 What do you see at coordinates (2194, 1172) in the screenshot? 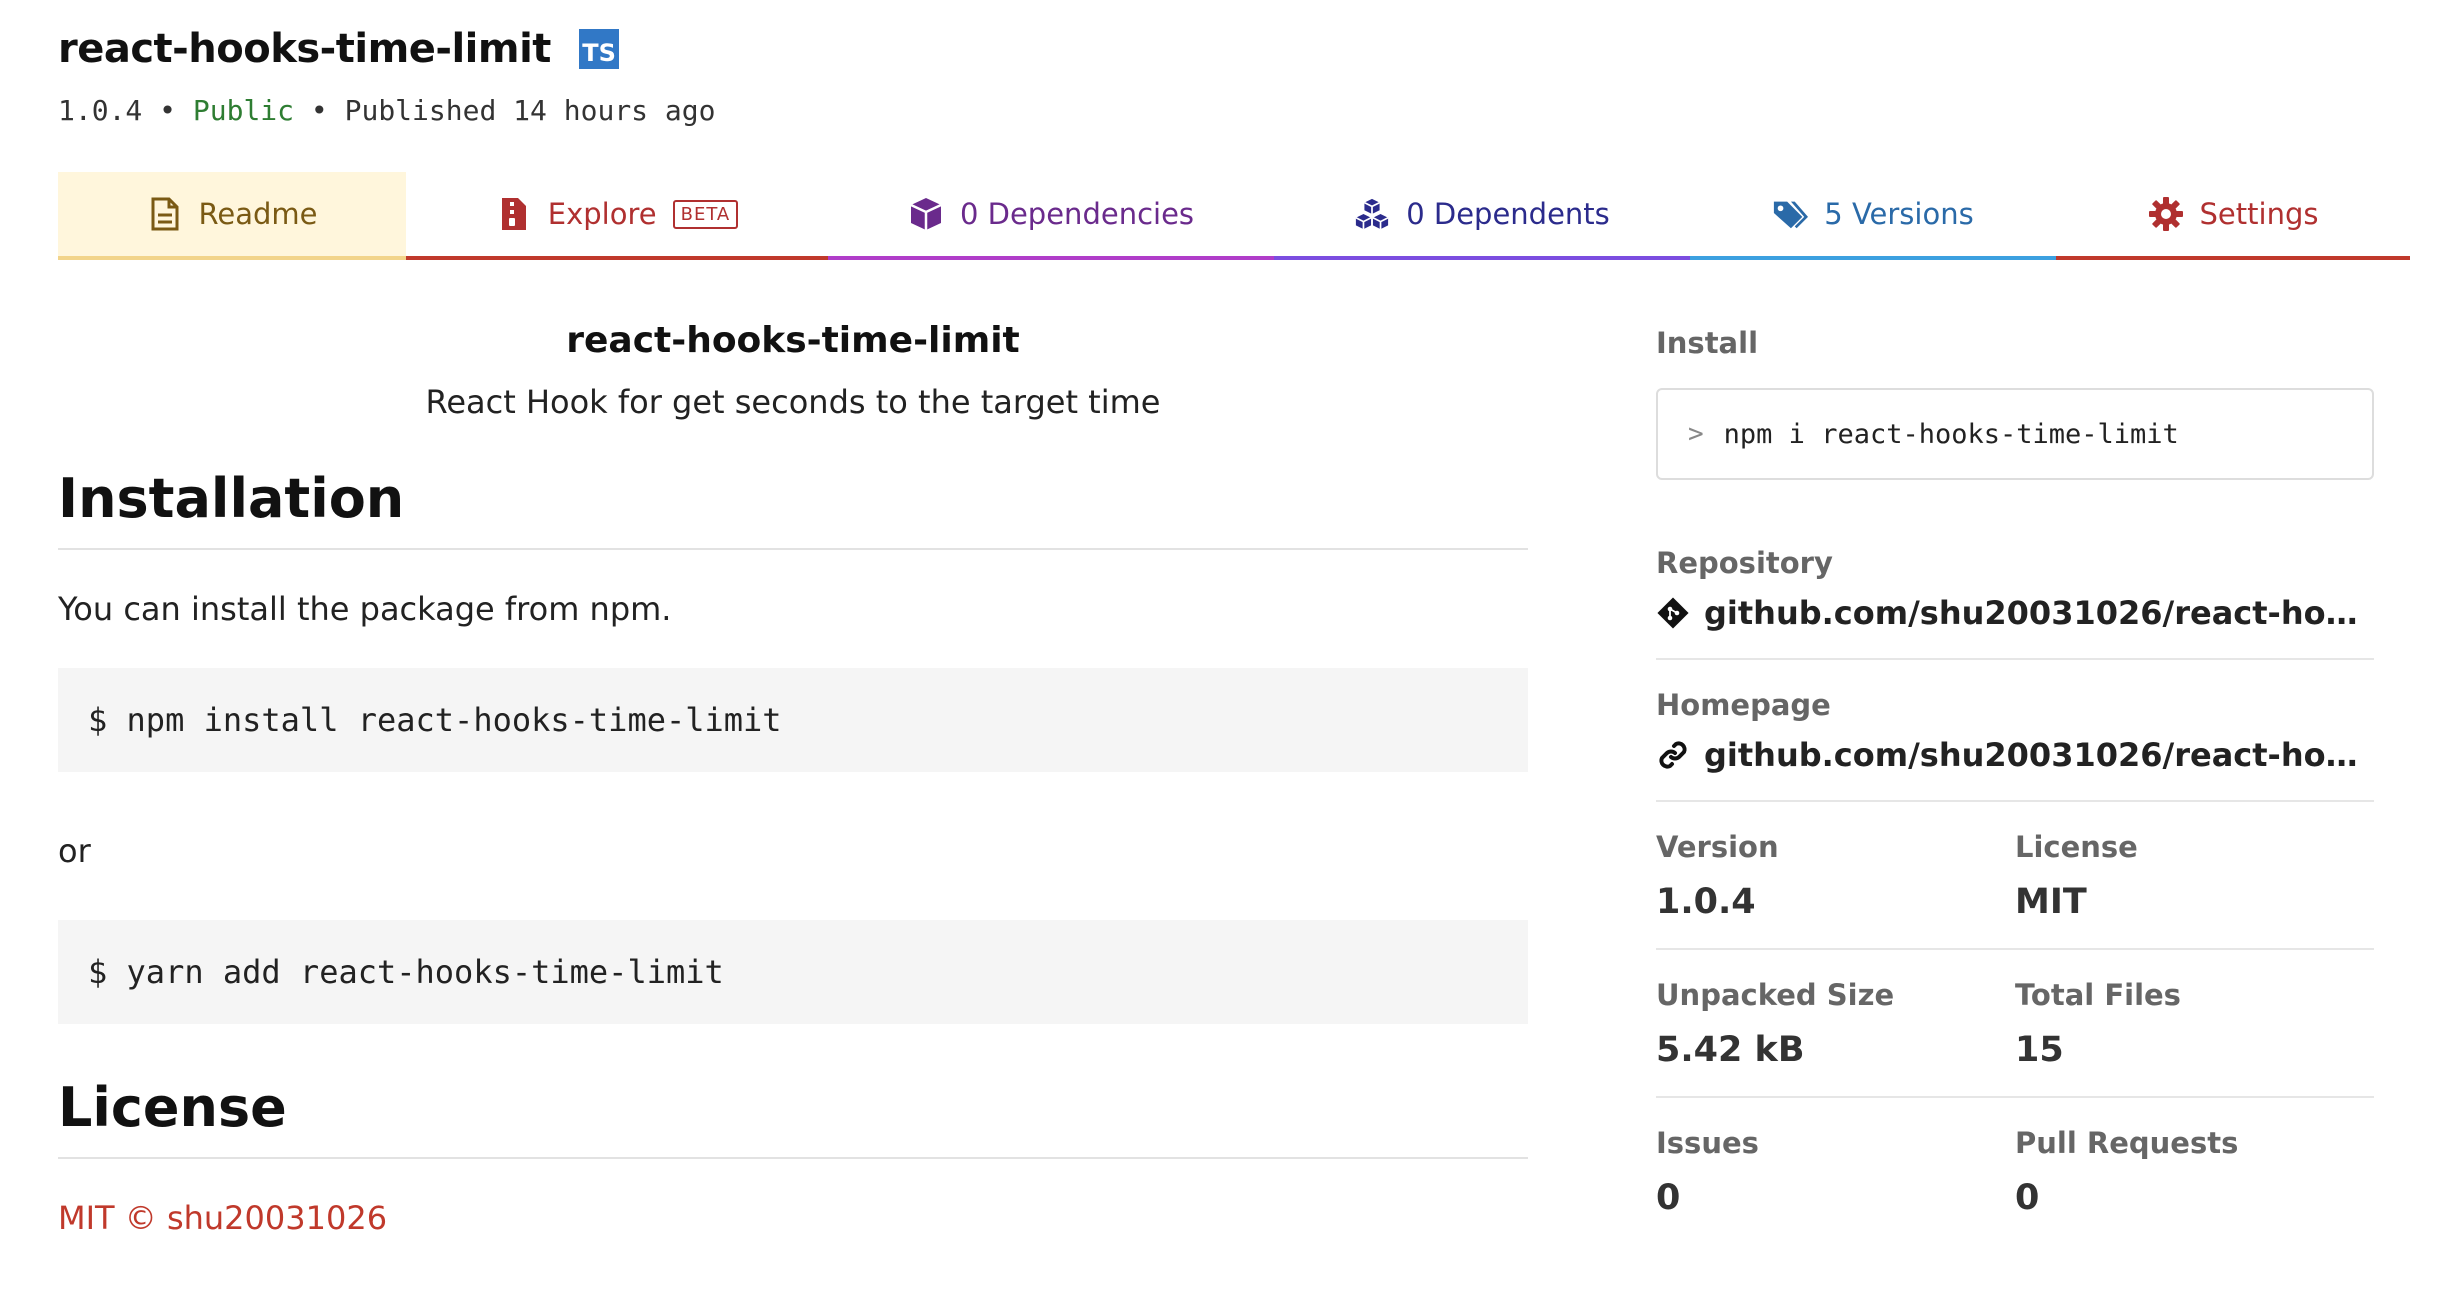
I see `pull-requests-stat: Pull Requests 0` at bounding box center [2194, 1172].